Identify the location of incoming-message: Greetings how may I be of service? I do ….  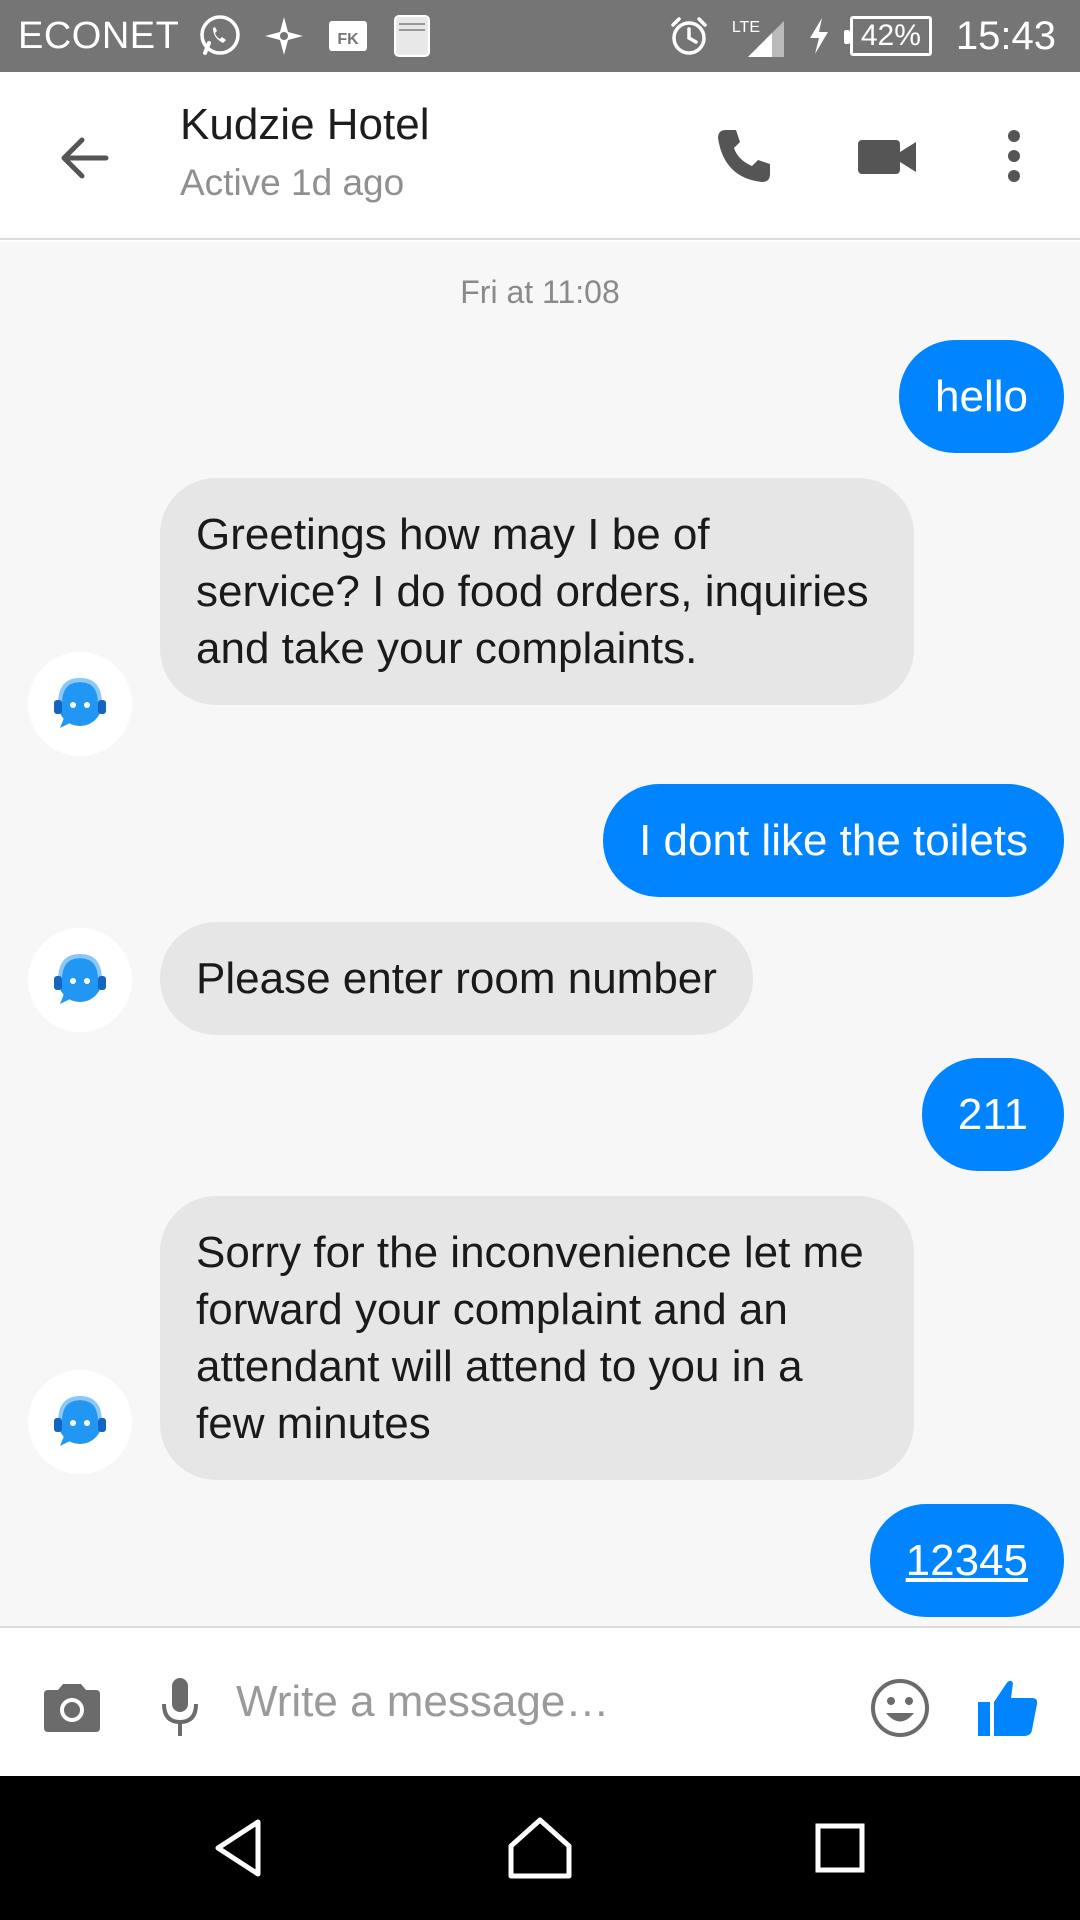
(537, 591).